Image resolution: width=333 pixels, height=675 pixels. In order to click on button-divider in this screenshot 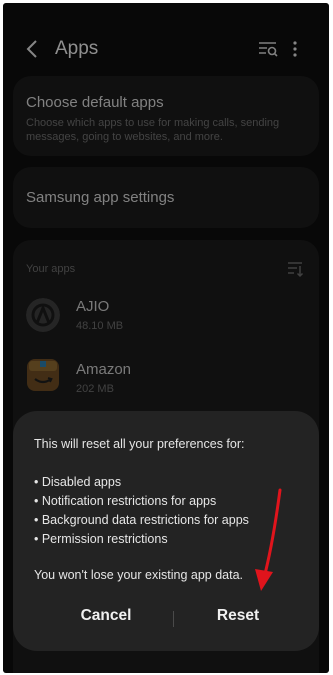, I will do `click(173, 619)`.